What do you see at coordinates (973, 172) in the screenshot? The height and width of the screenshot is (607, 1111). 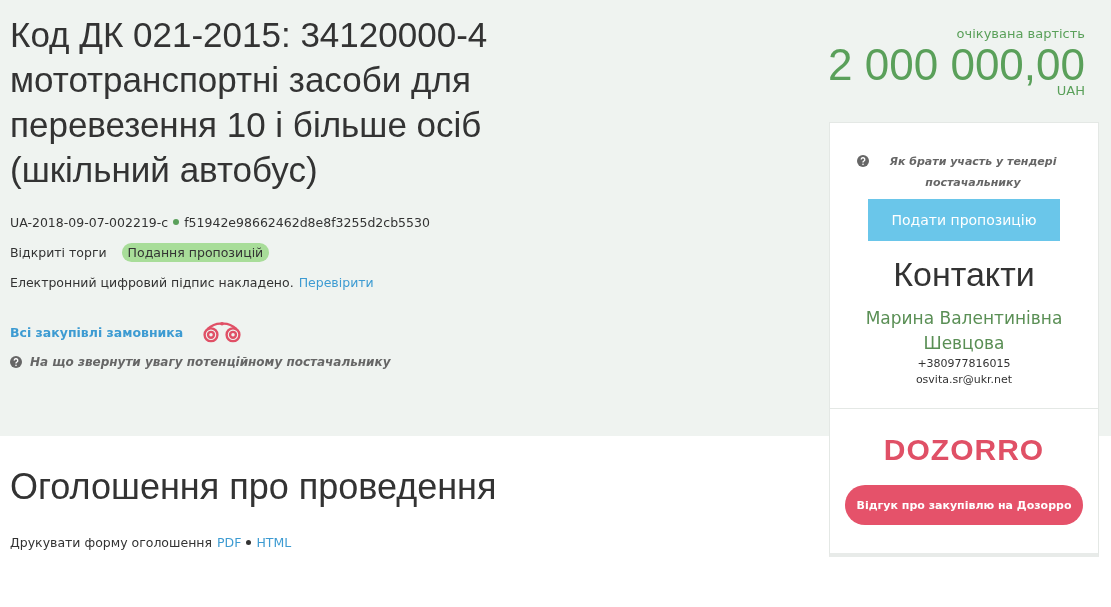 I see `help-text: Як брати участь у тендері постачальнику` at bounding box center [973, 172].